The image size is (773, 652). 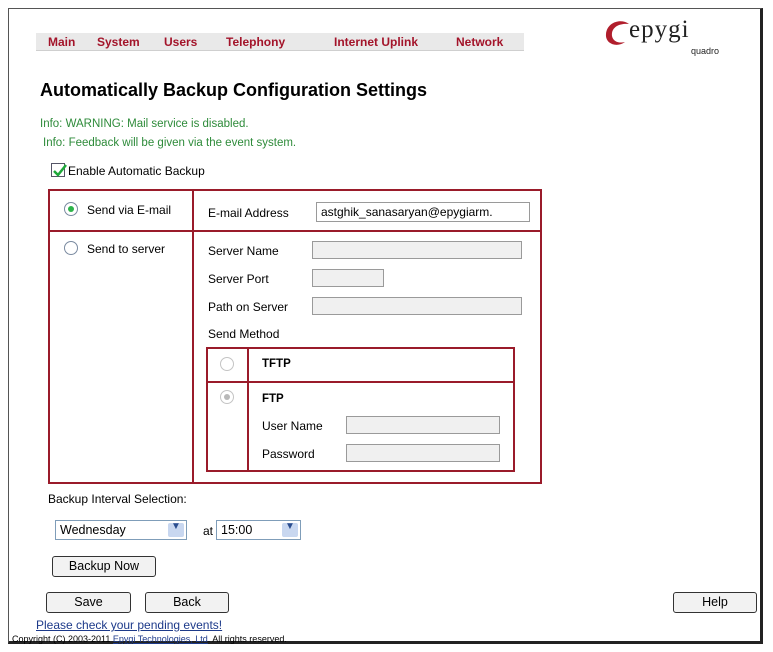 I want to click on info-warning: Info: WARNING: Mail service is disabled., so click(x=144, y=124).